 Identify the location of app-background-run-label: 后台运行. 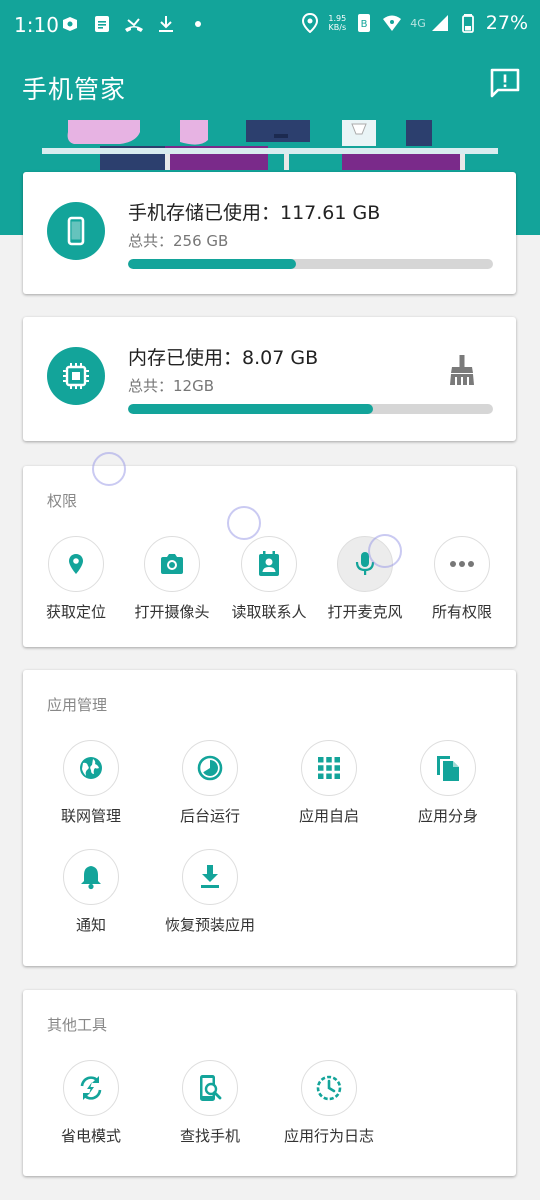
(209, 816).